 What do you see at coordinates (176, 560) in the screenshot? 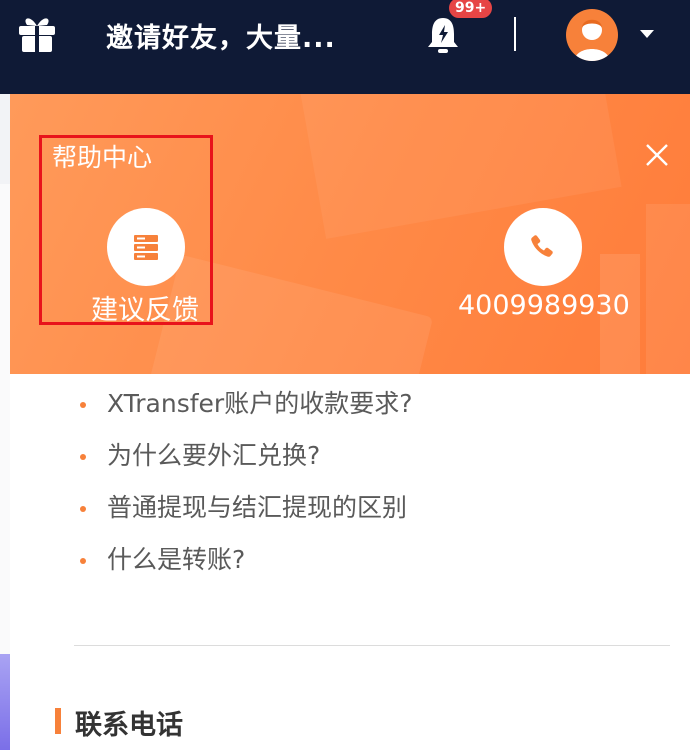
I see `faq-question: 什么是转账?` at bounding box center [176, 560].